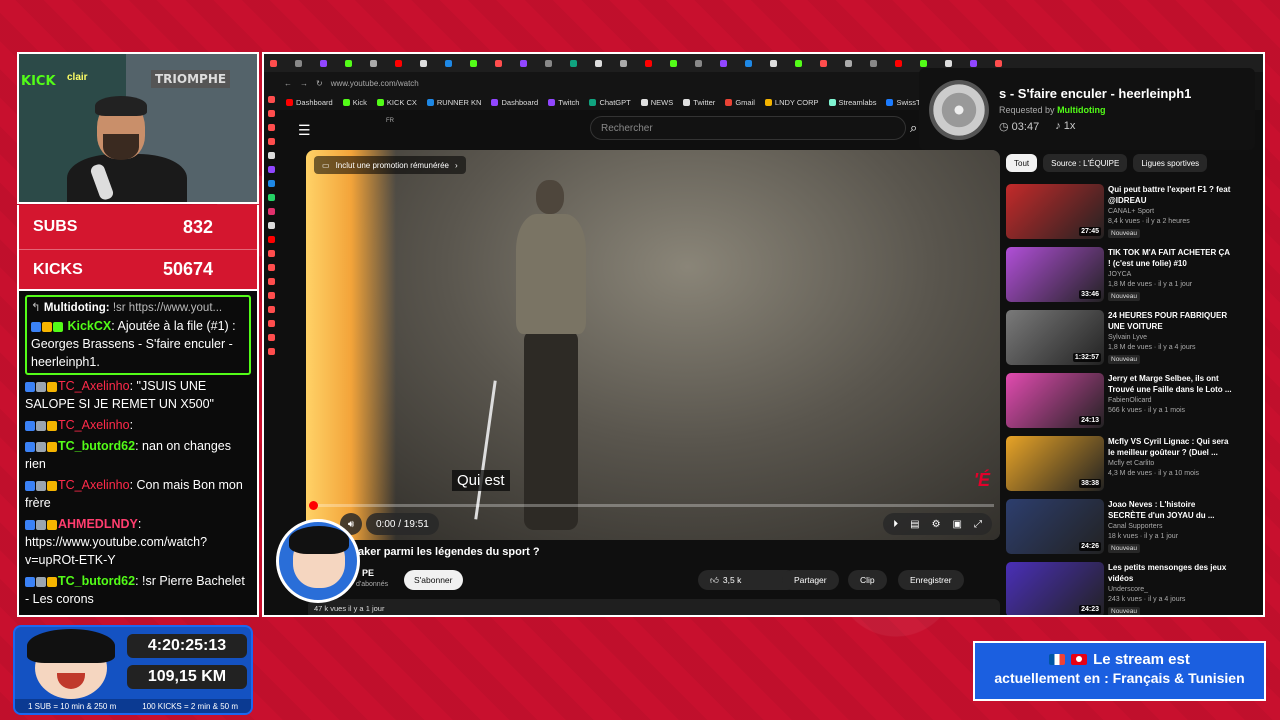  I want to click on back-icon: ←, so click(288, 83).